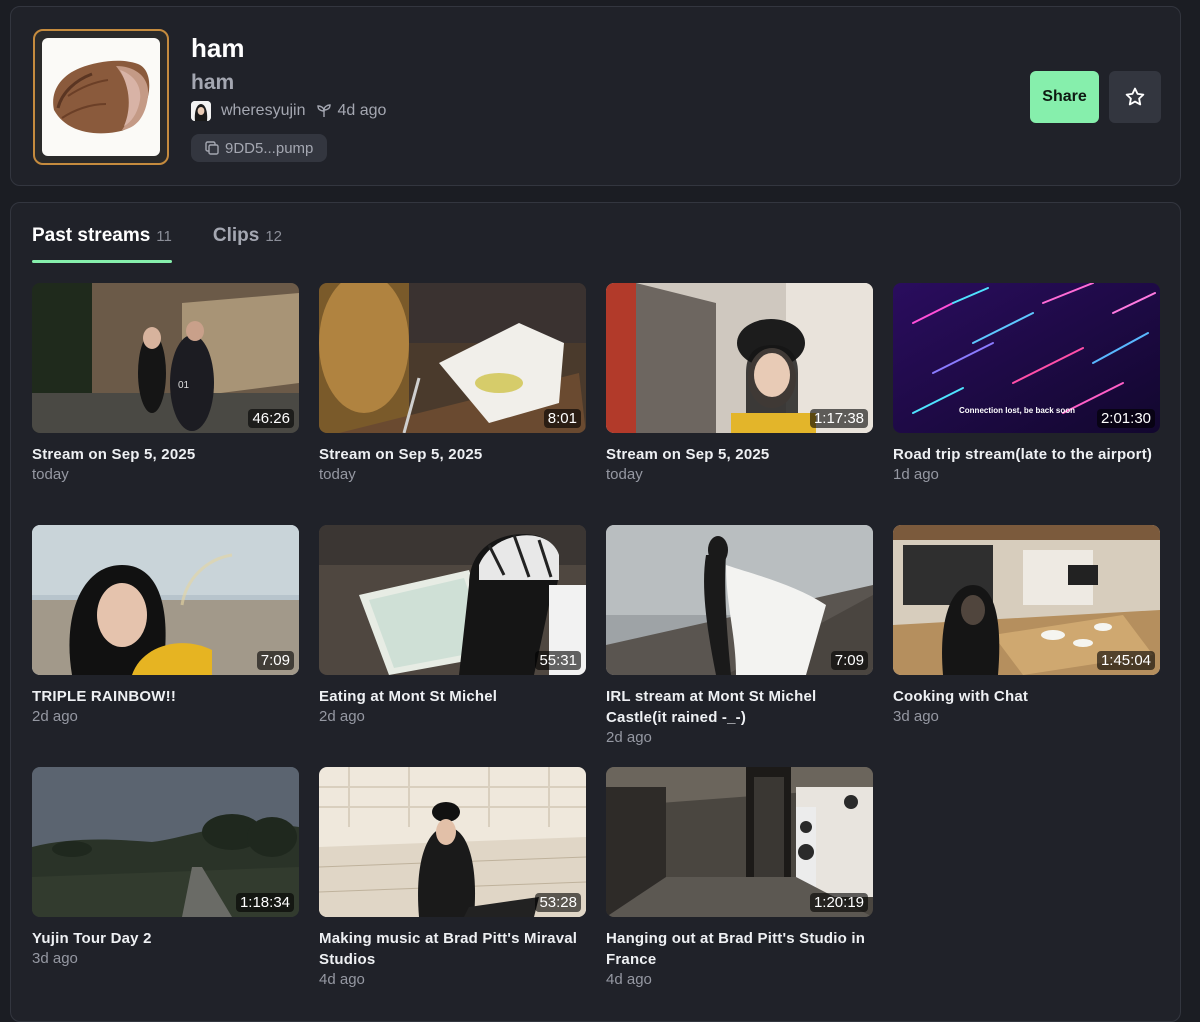 This screenshot has height=1022, width=1200. Describe the element at coordinates (1017, 410) in the screenshot. I see `stream-overlay-text: Connection lost, be back soon` at that location.